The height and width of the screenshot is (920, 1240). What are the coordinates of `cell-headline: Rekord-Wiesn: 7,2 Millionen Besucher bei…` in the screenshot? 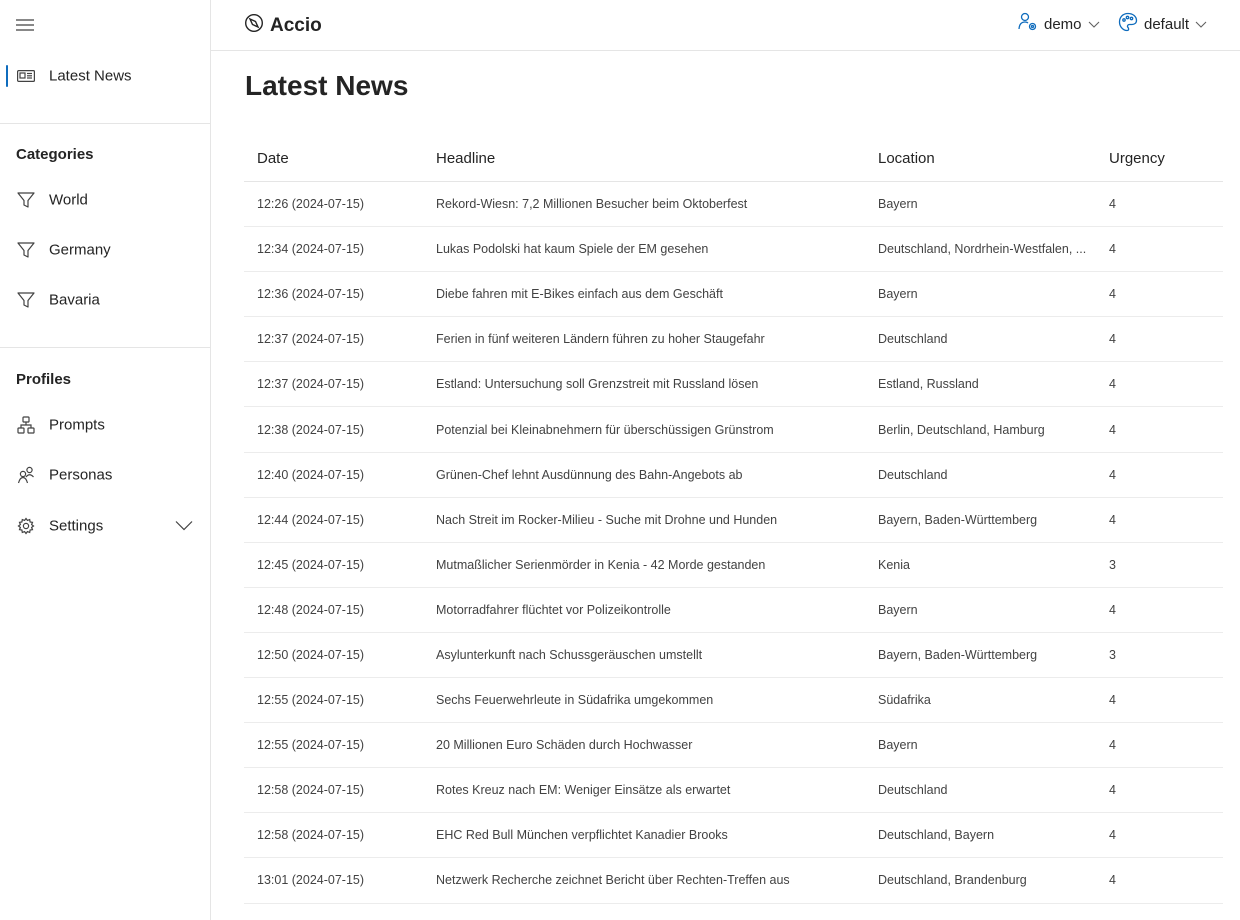 It's located at (592, 204).